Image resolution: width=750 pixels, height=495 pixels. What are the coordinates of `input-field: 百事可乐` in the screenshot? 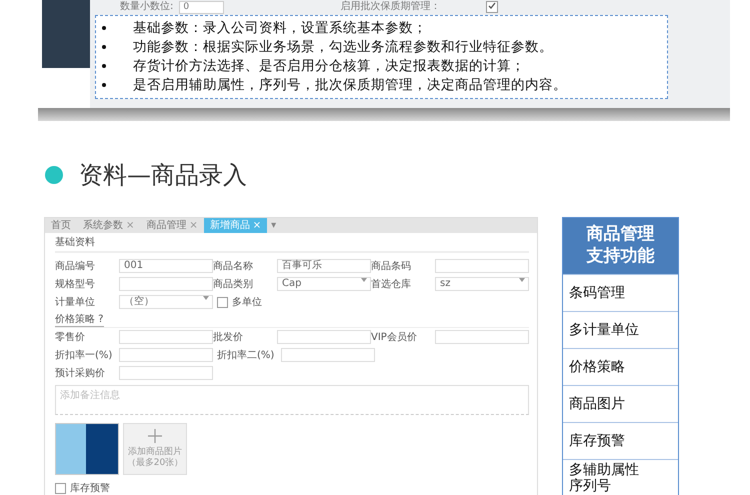 It's located at (324, 266).